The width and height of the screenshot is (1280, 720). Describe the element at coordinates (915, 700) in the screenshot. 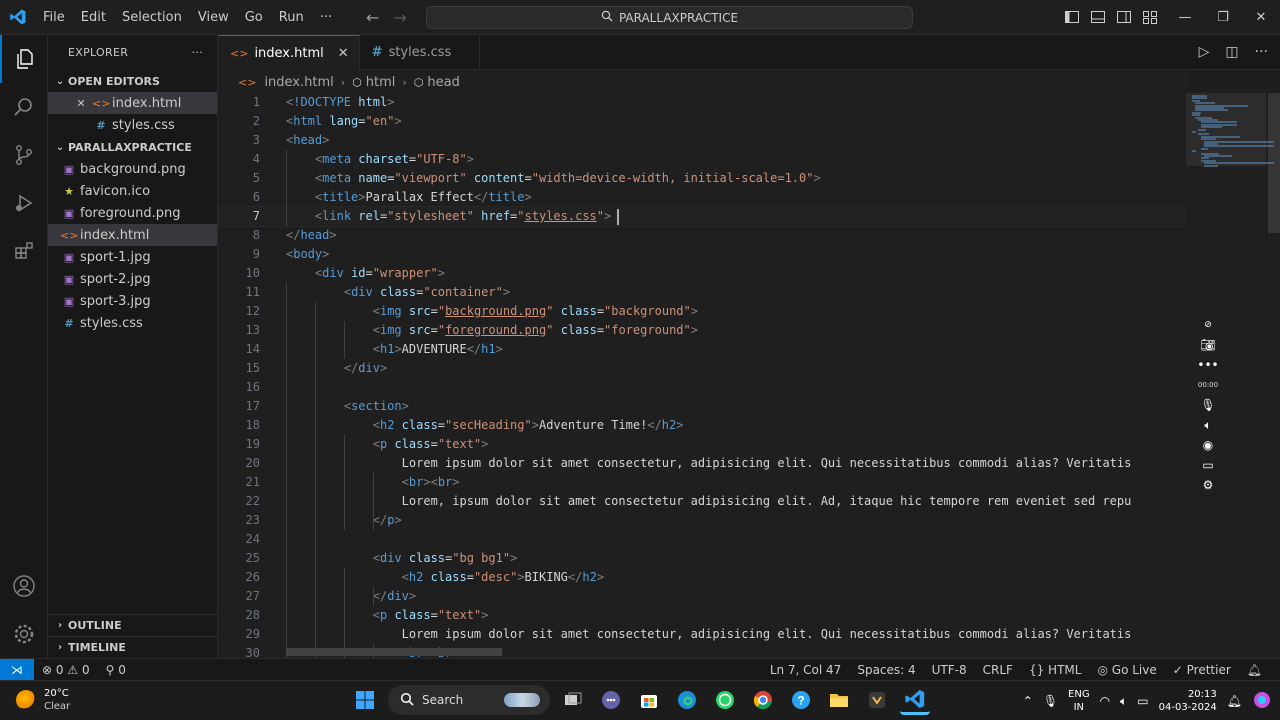

I see `vscode-taskbar-icon` at that location.